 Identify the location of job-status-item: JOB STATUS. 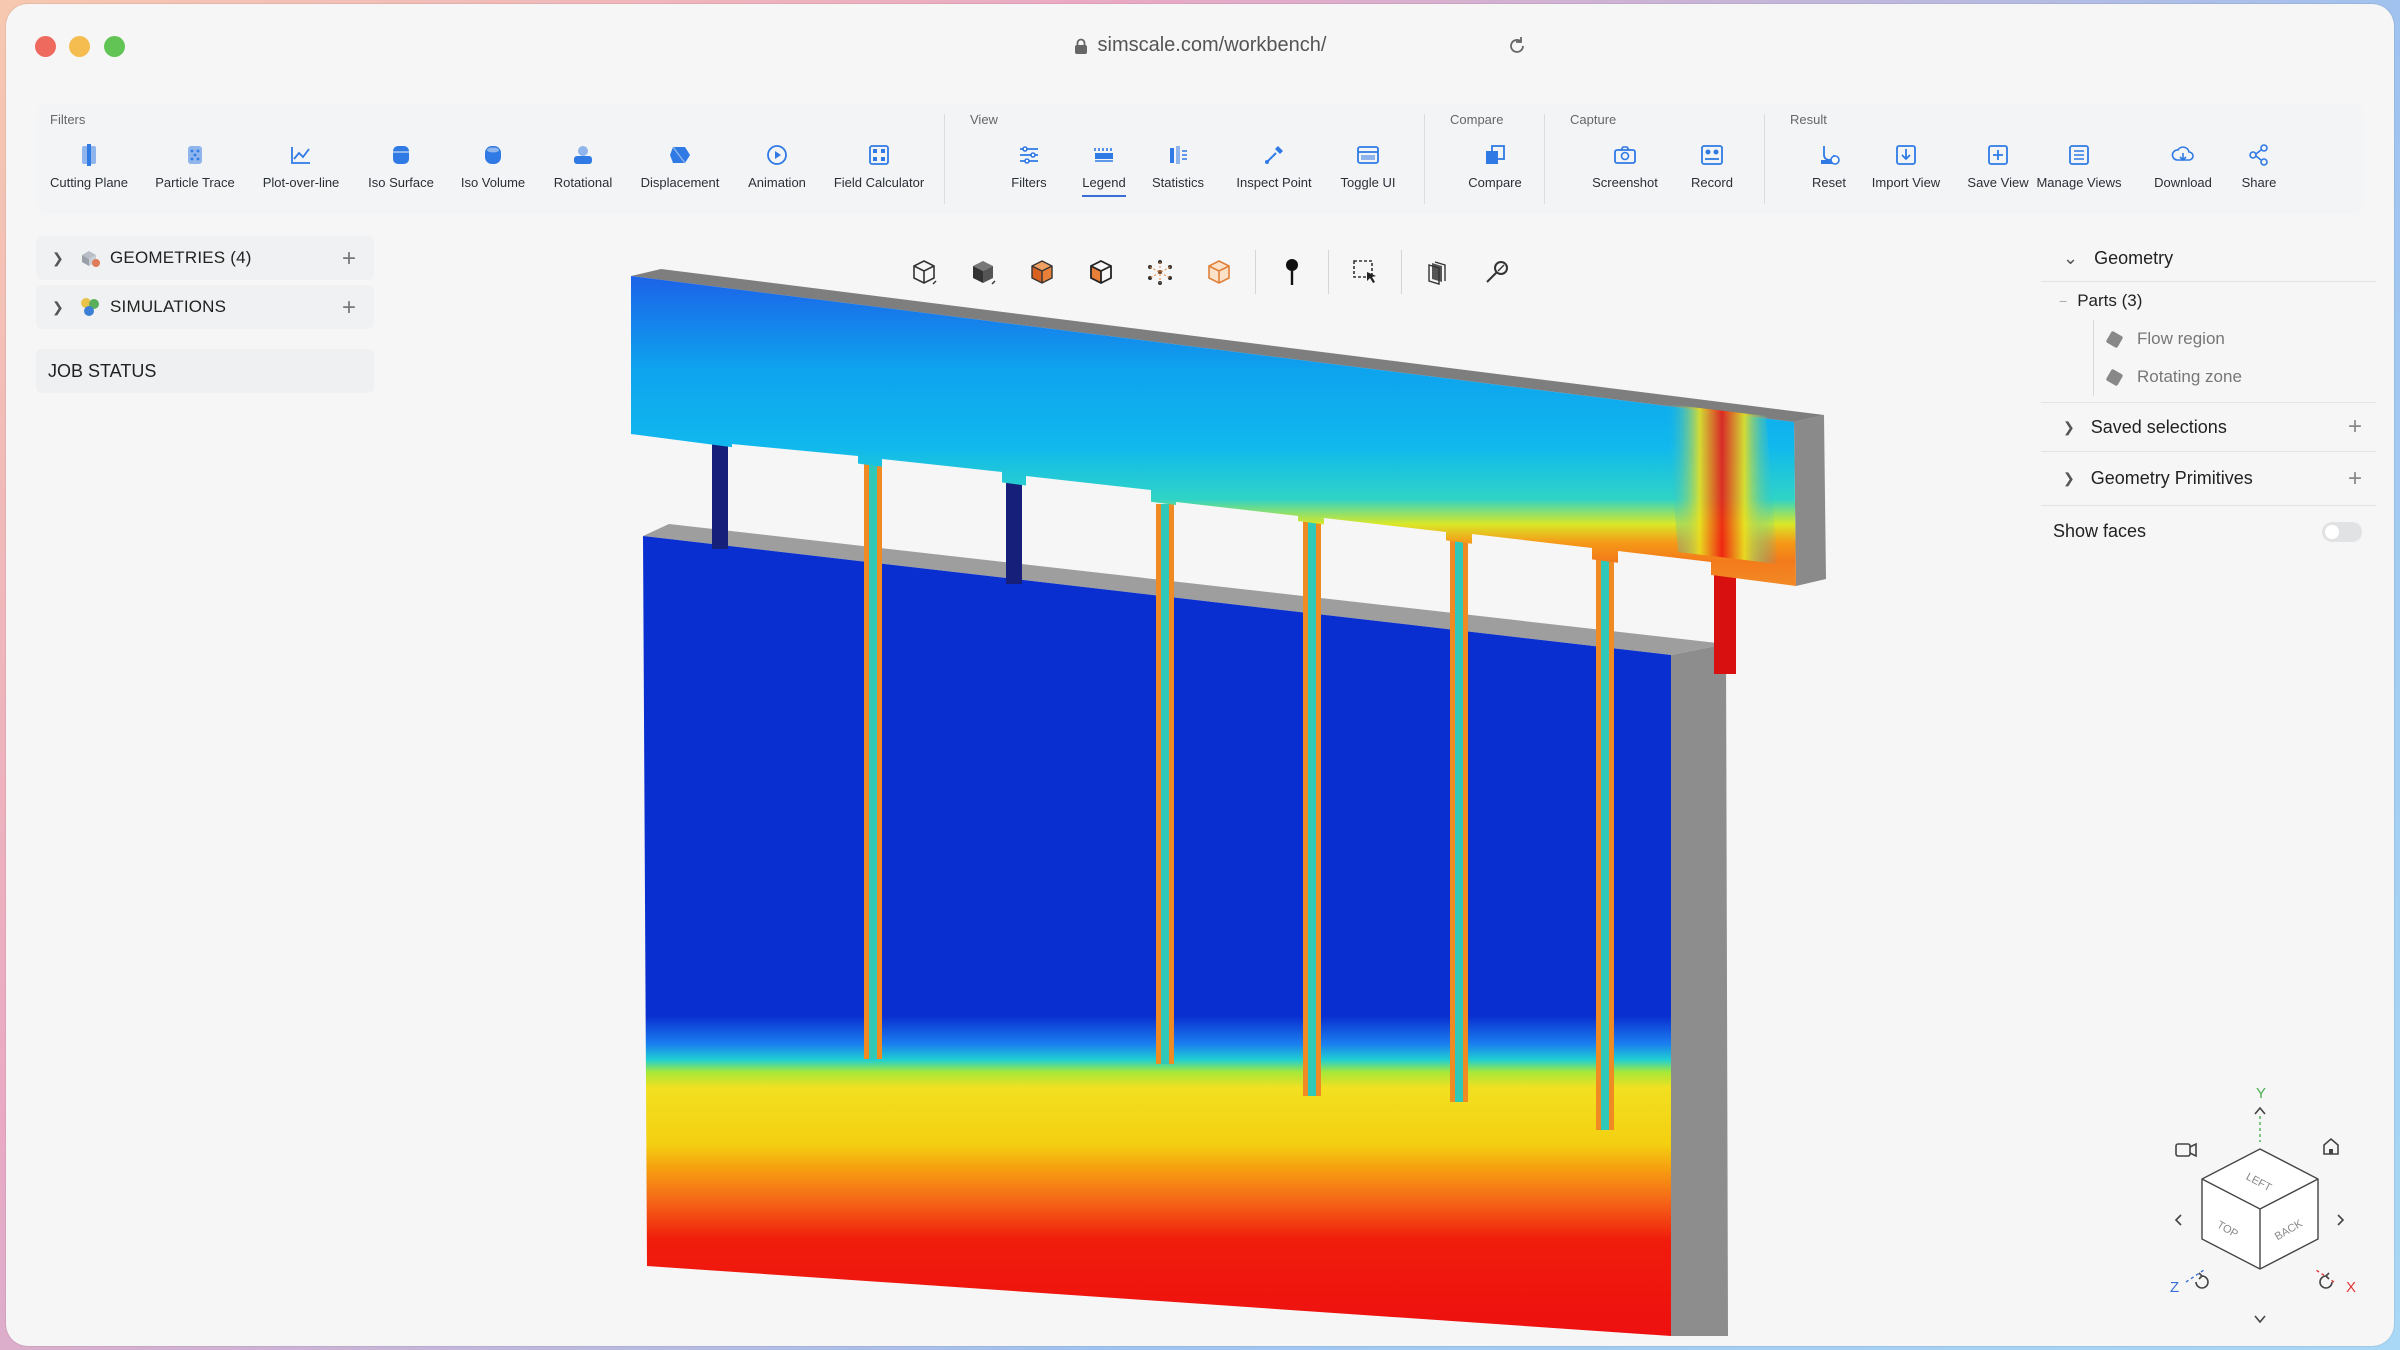
(205, 371).